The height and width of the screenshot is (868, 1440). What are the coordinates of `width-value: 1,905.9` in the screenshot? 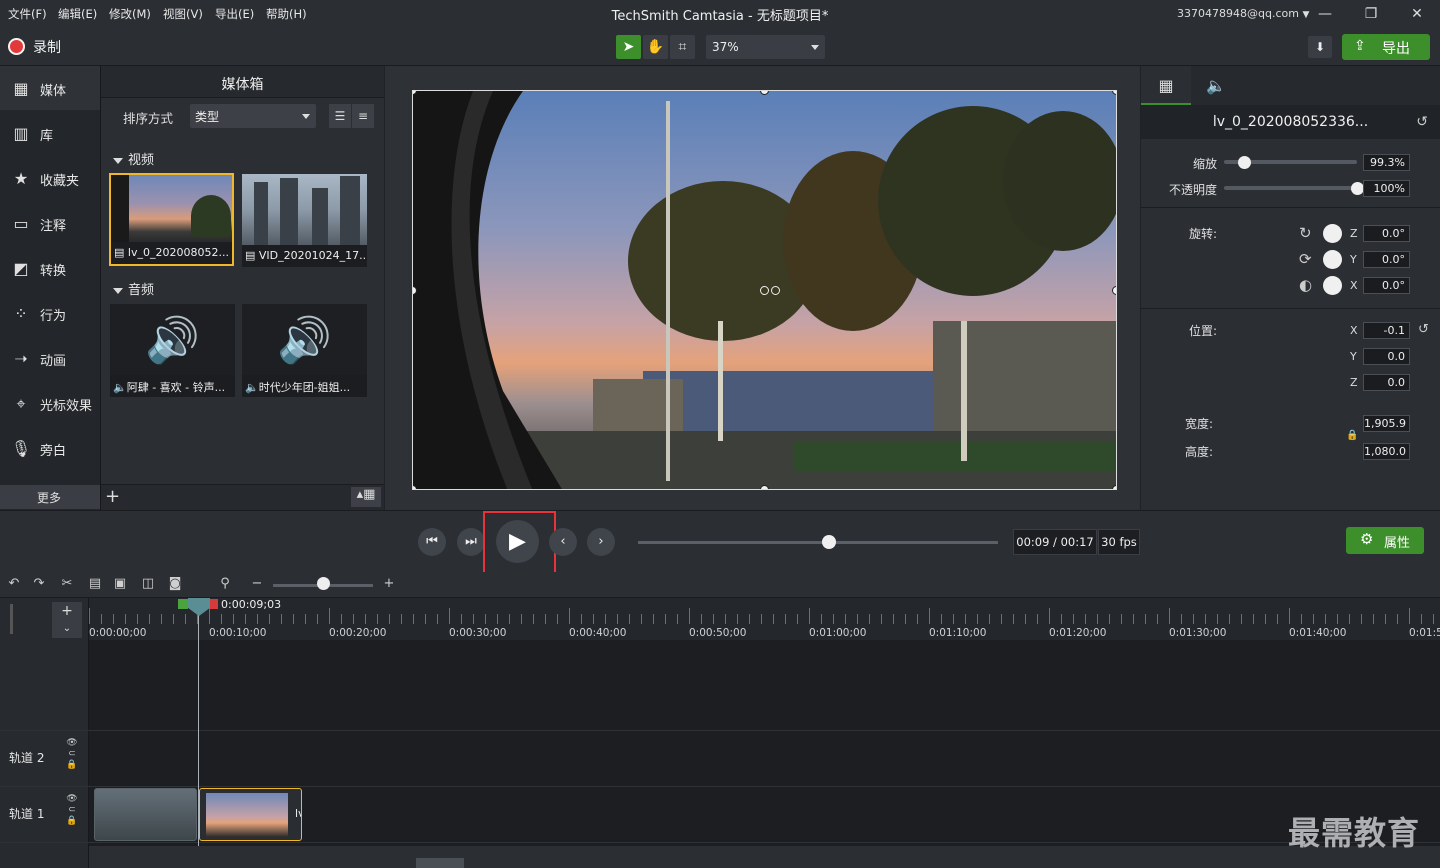 It's located at (1386, 423).